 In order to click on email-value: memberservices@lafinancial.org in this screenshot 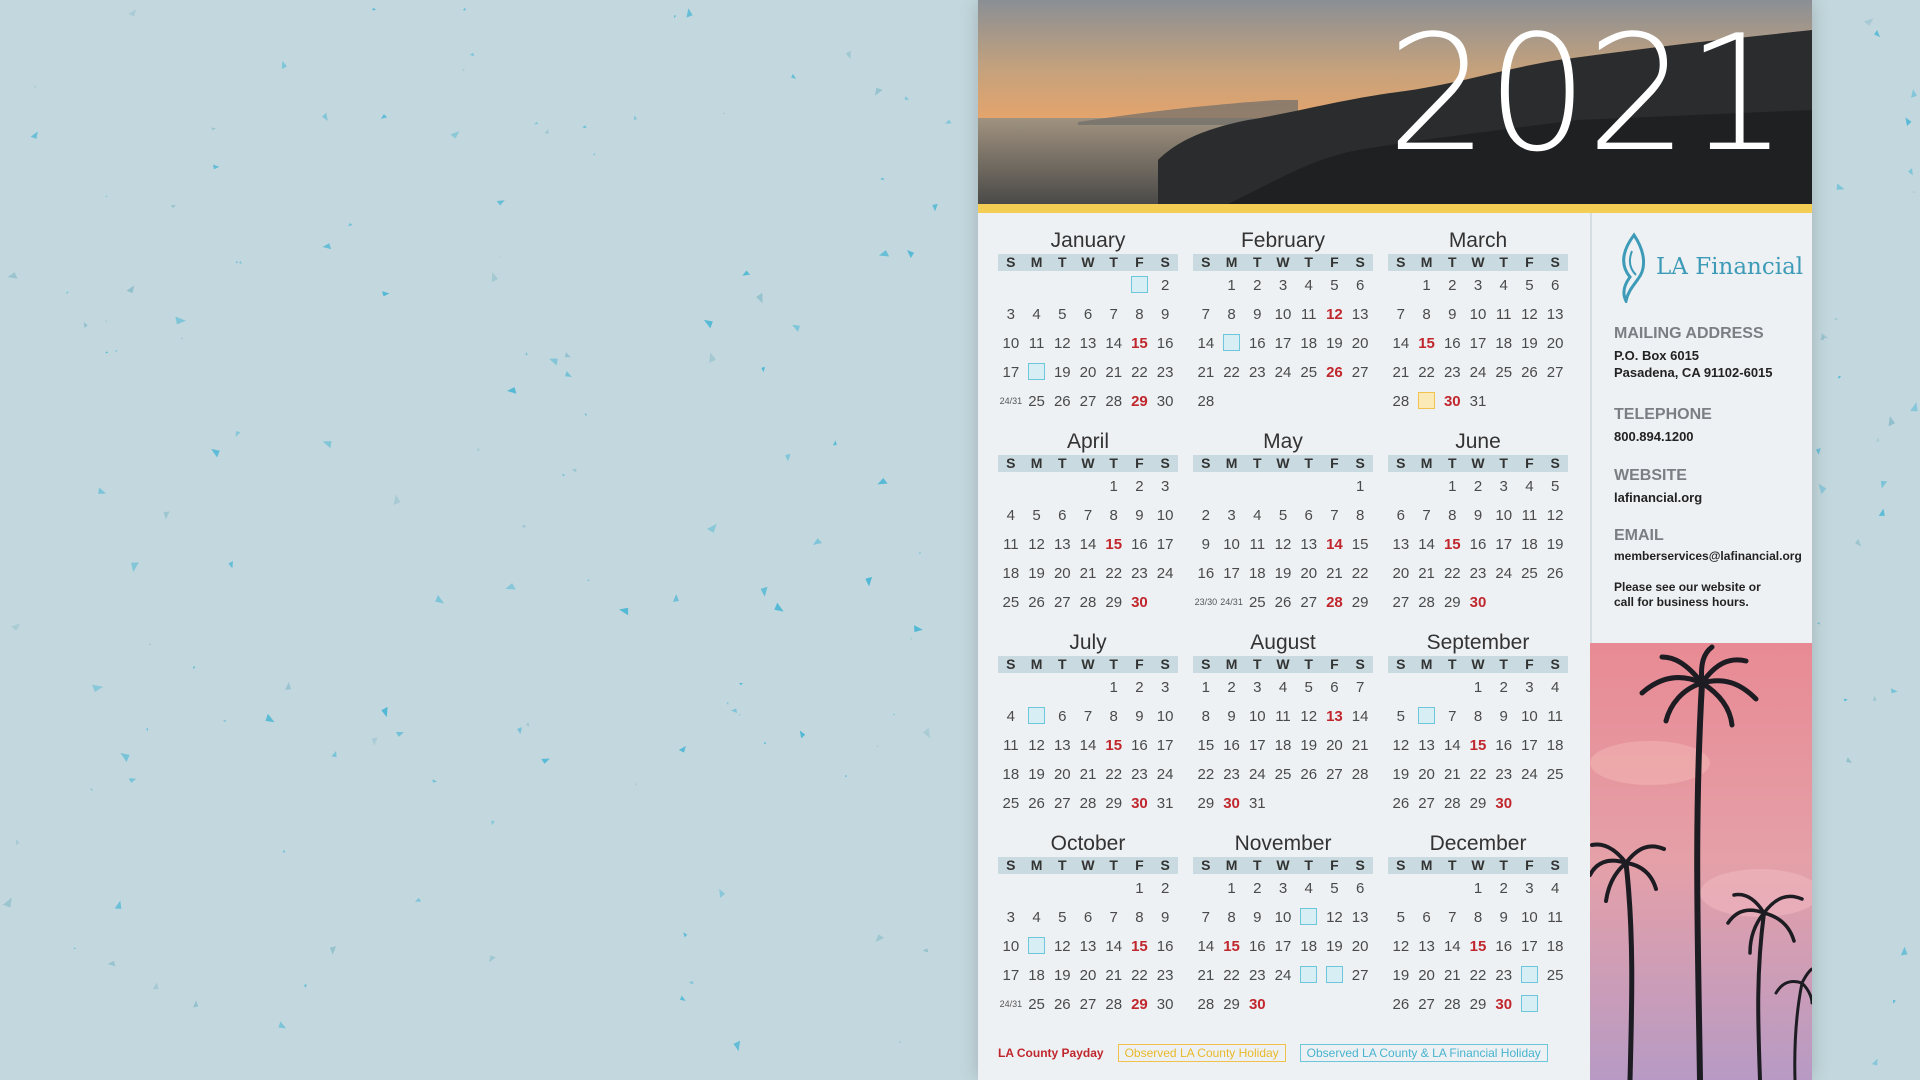, I will do `click(1708, 556)`.